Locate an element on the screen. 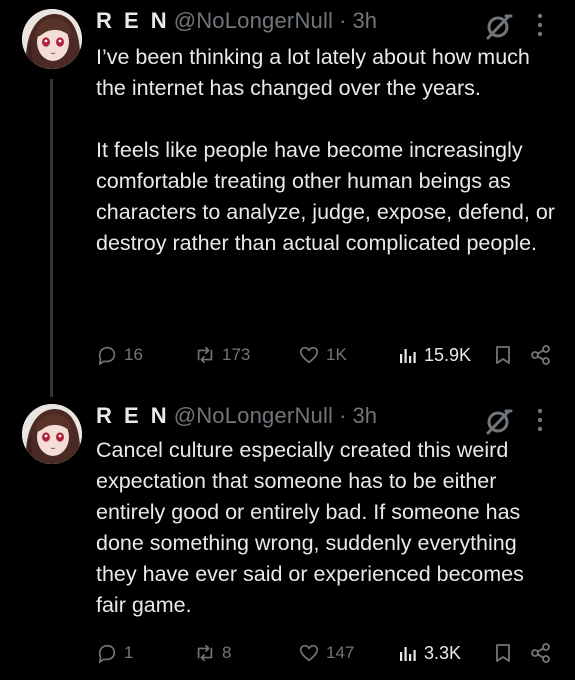 Image resolution: width=575 pixels, height=680 pixels. repost-count: 8 is located at coordinates (227, 652).